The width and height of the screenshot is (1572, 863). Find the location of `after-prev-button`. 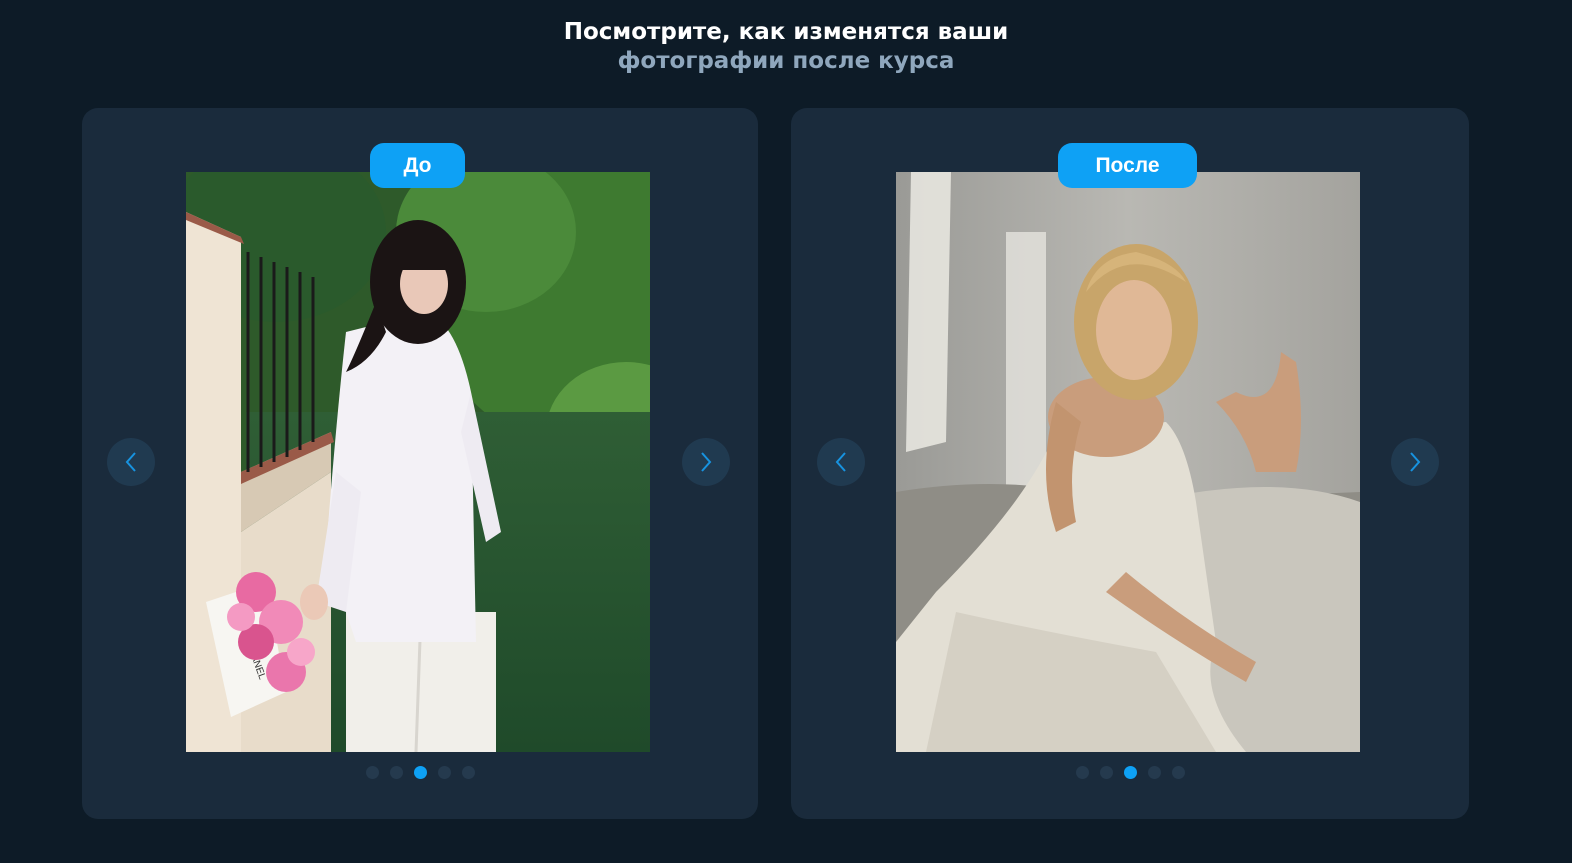

after-prev-button is located at coordinates (841, 462).